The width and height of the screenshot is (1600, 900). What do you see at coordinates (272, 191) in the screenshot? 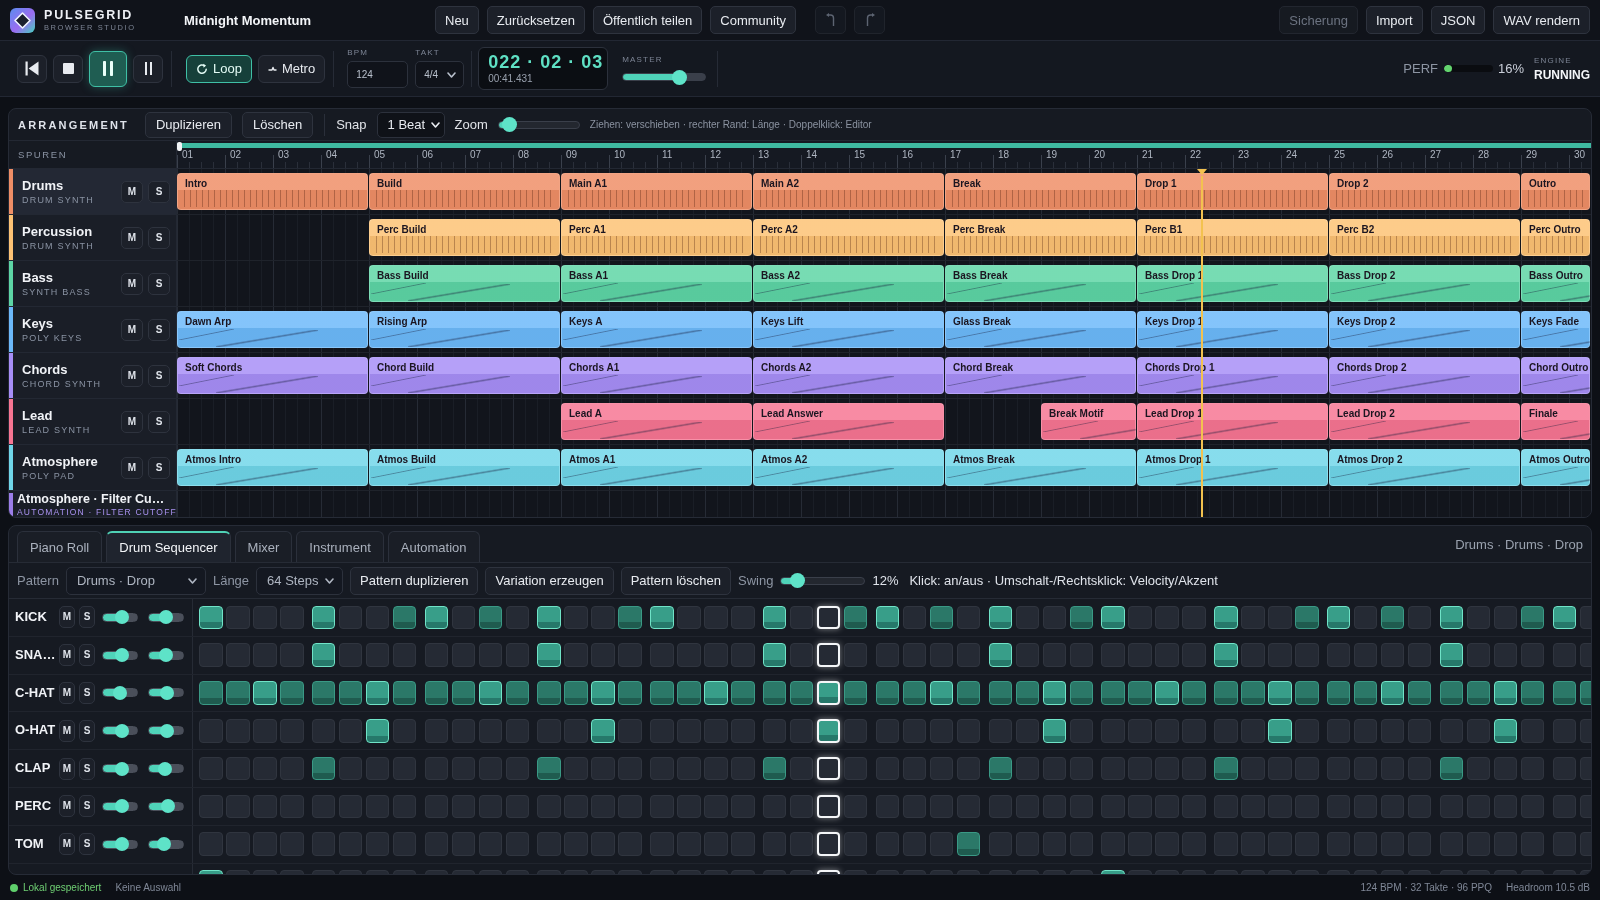
I see `arrangement-clip: Intro` at bounding box center [272, 191].